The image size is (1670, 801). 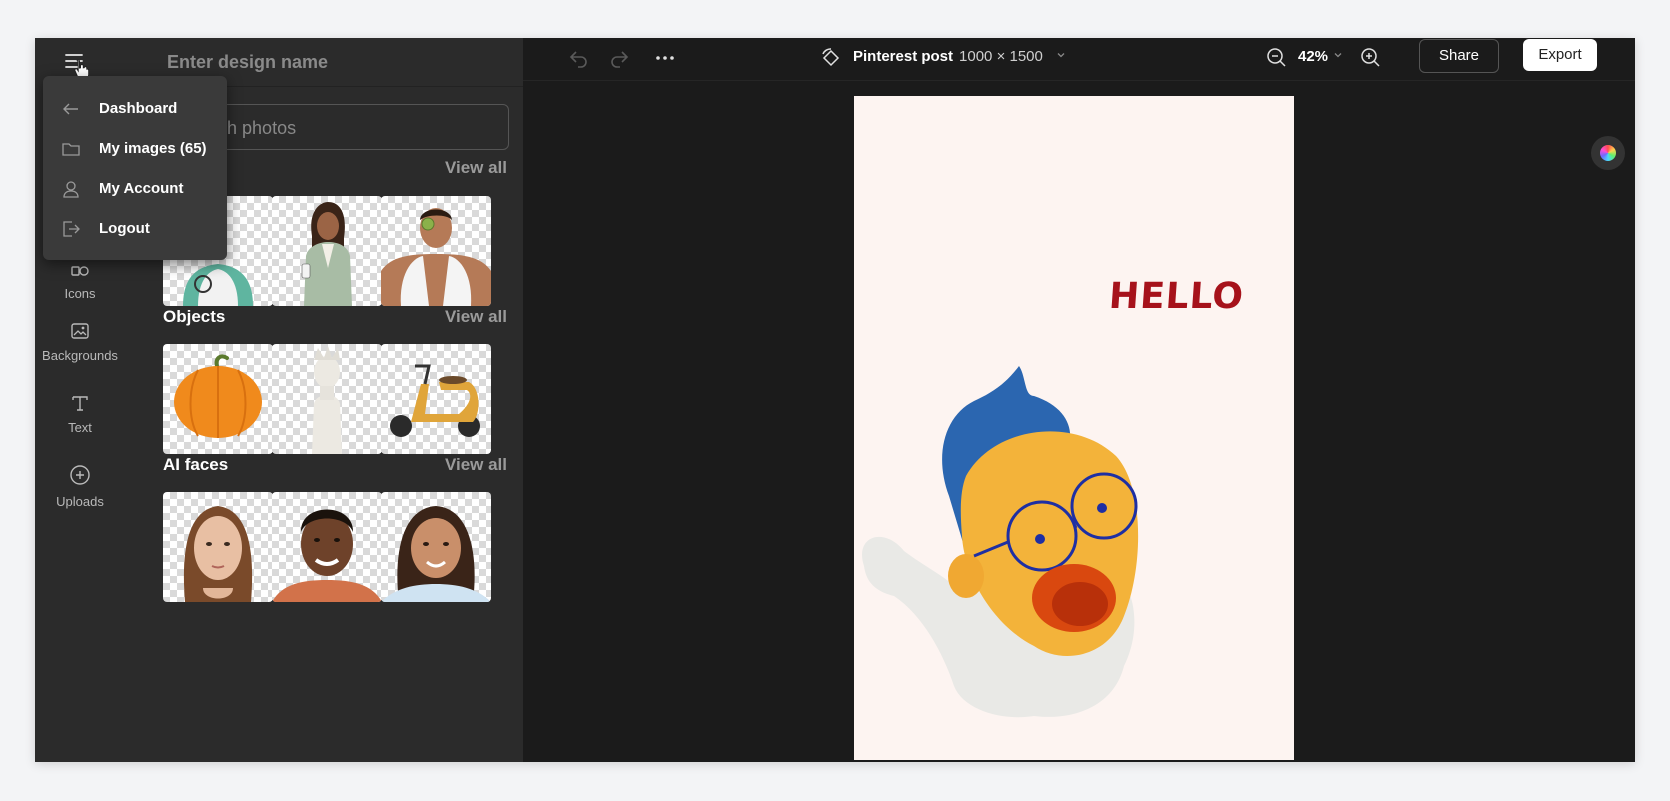 What do you see at coordinates (138, 108) in the screenshot?
I see `menu-item-label: Dashboard` at bounding box center [138, 108].